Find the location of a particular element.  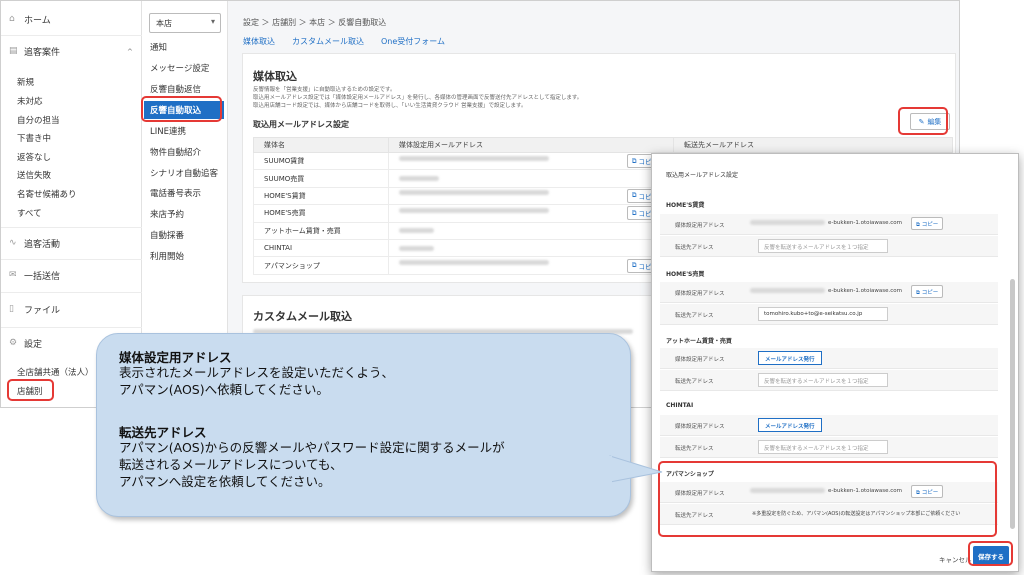

chintai-media-row: 媒体設定用アドレス メールアドレス発行 is located at coordinates (829, 425).